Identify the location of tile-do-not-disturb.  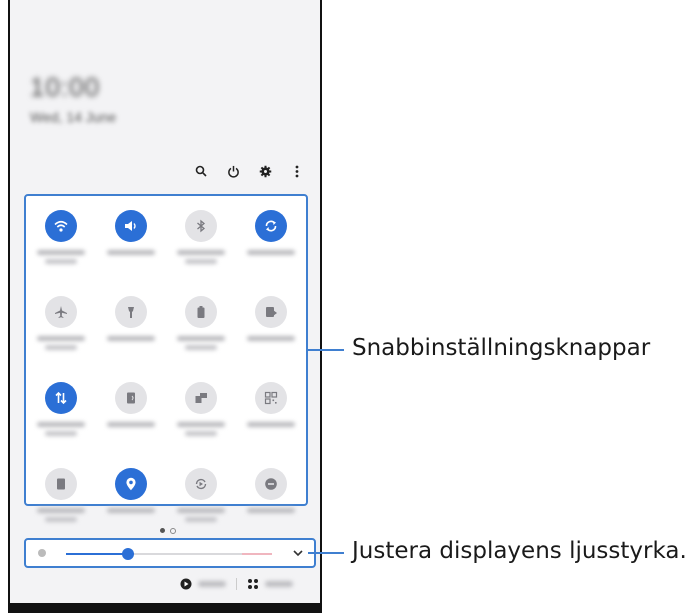
(271, 506).